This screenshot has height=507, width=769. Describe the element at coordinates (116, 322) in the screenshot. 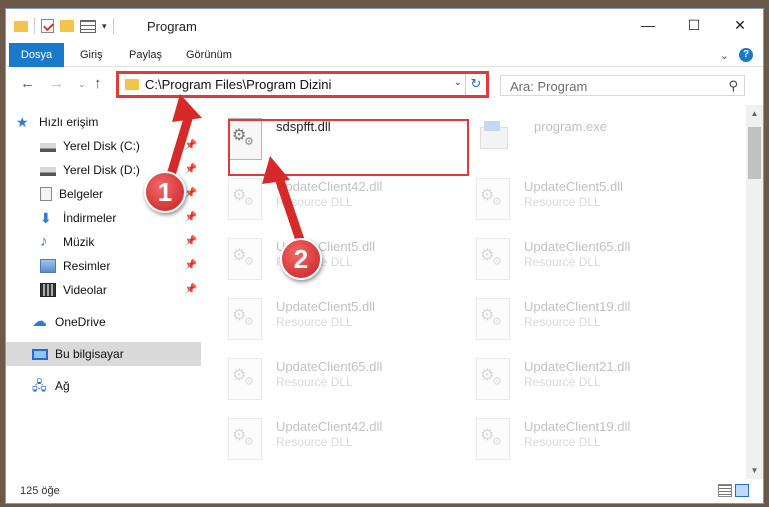

I see `sidebar-item-onedrive: ☁ OneDrive` at that location.